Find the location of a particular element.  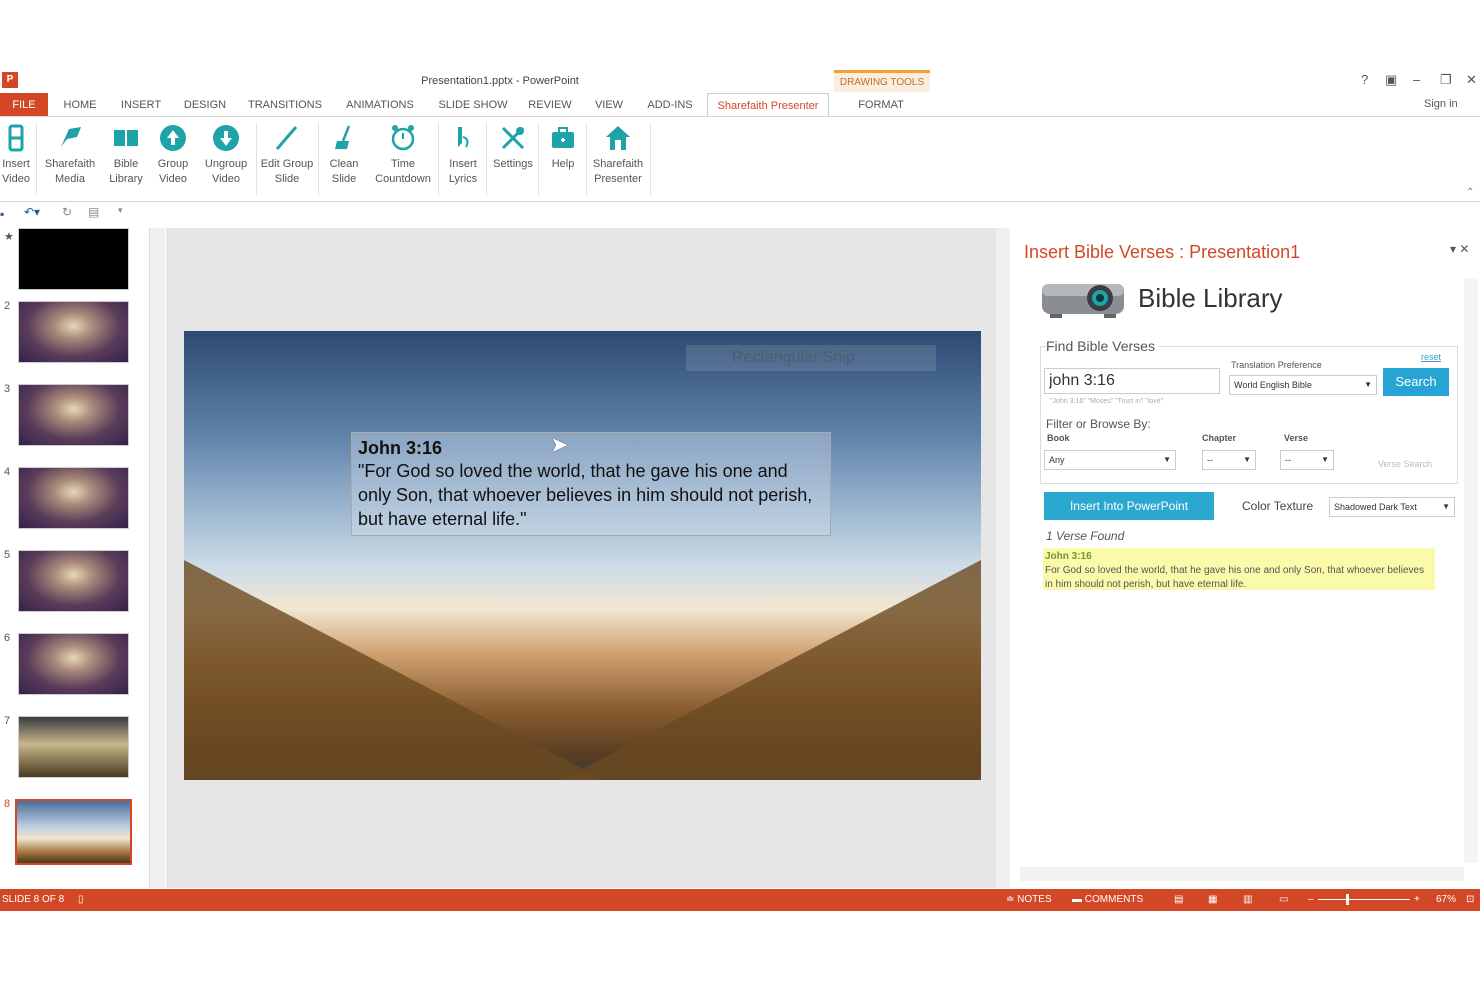

ungroup-video-button: Ungroup Video is located at coordinates (226, 155).